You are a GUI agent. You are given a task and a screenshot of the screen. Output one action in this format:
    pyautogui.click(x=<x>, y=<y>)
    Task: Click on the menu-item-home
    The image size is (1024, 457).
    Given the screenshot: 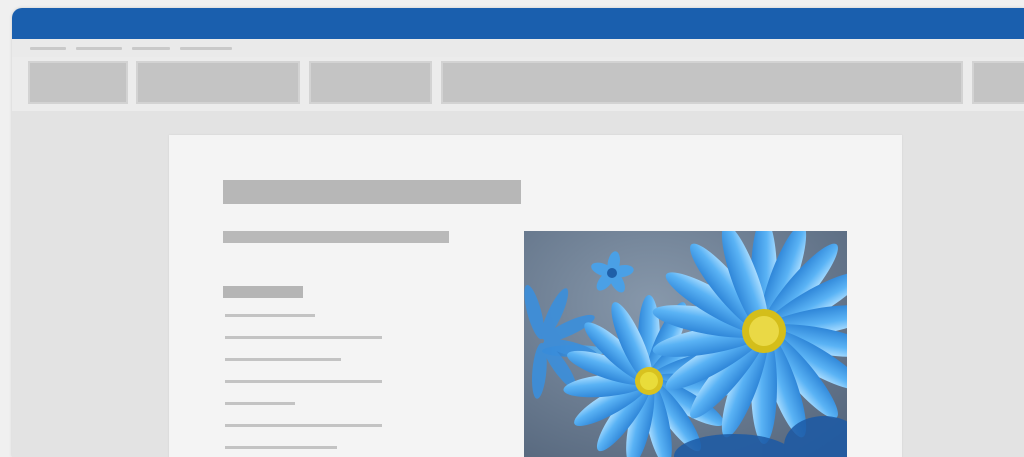 What is the action you would take?
    pyautogui.click(x=99, y=48)
    